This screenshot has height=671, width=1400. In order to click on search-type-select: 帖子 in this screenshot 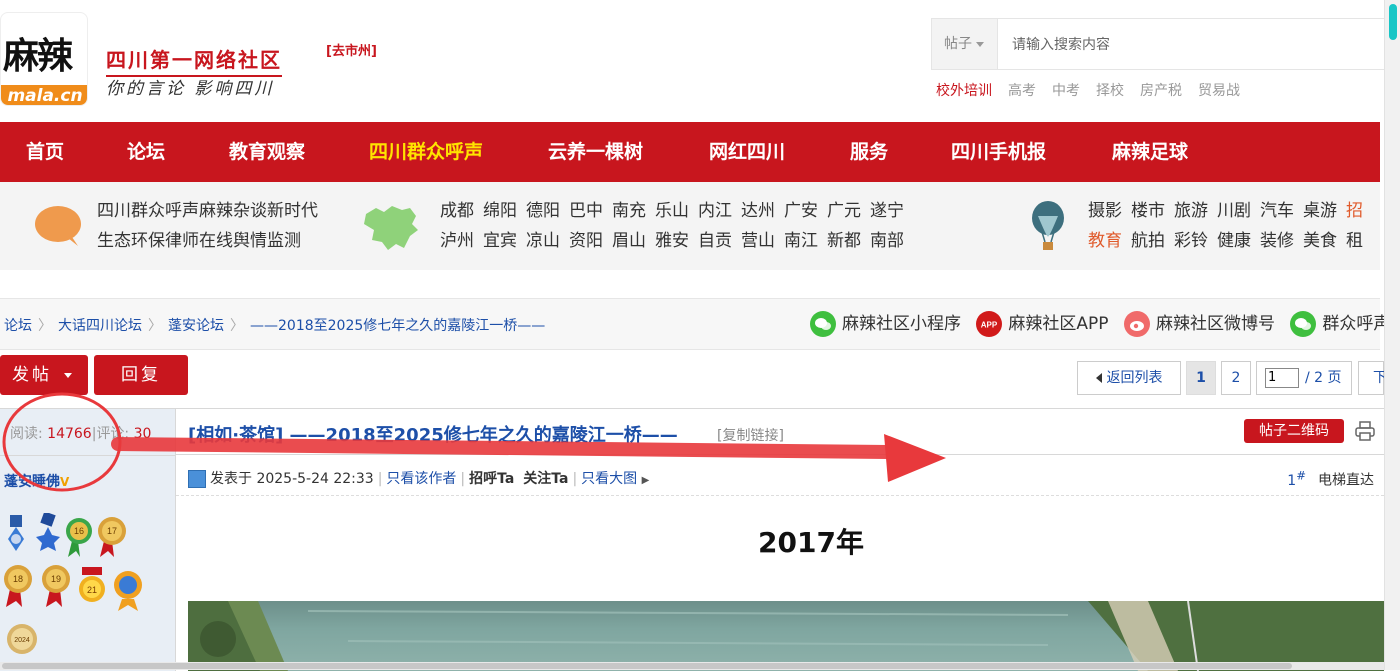, I will do `click(965, 44)`.